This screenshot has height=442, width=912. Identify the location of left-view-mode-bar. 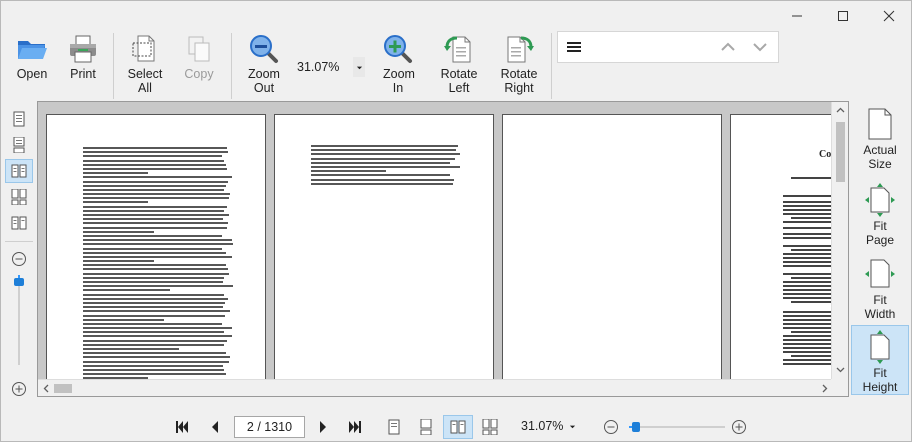
(19, 255).